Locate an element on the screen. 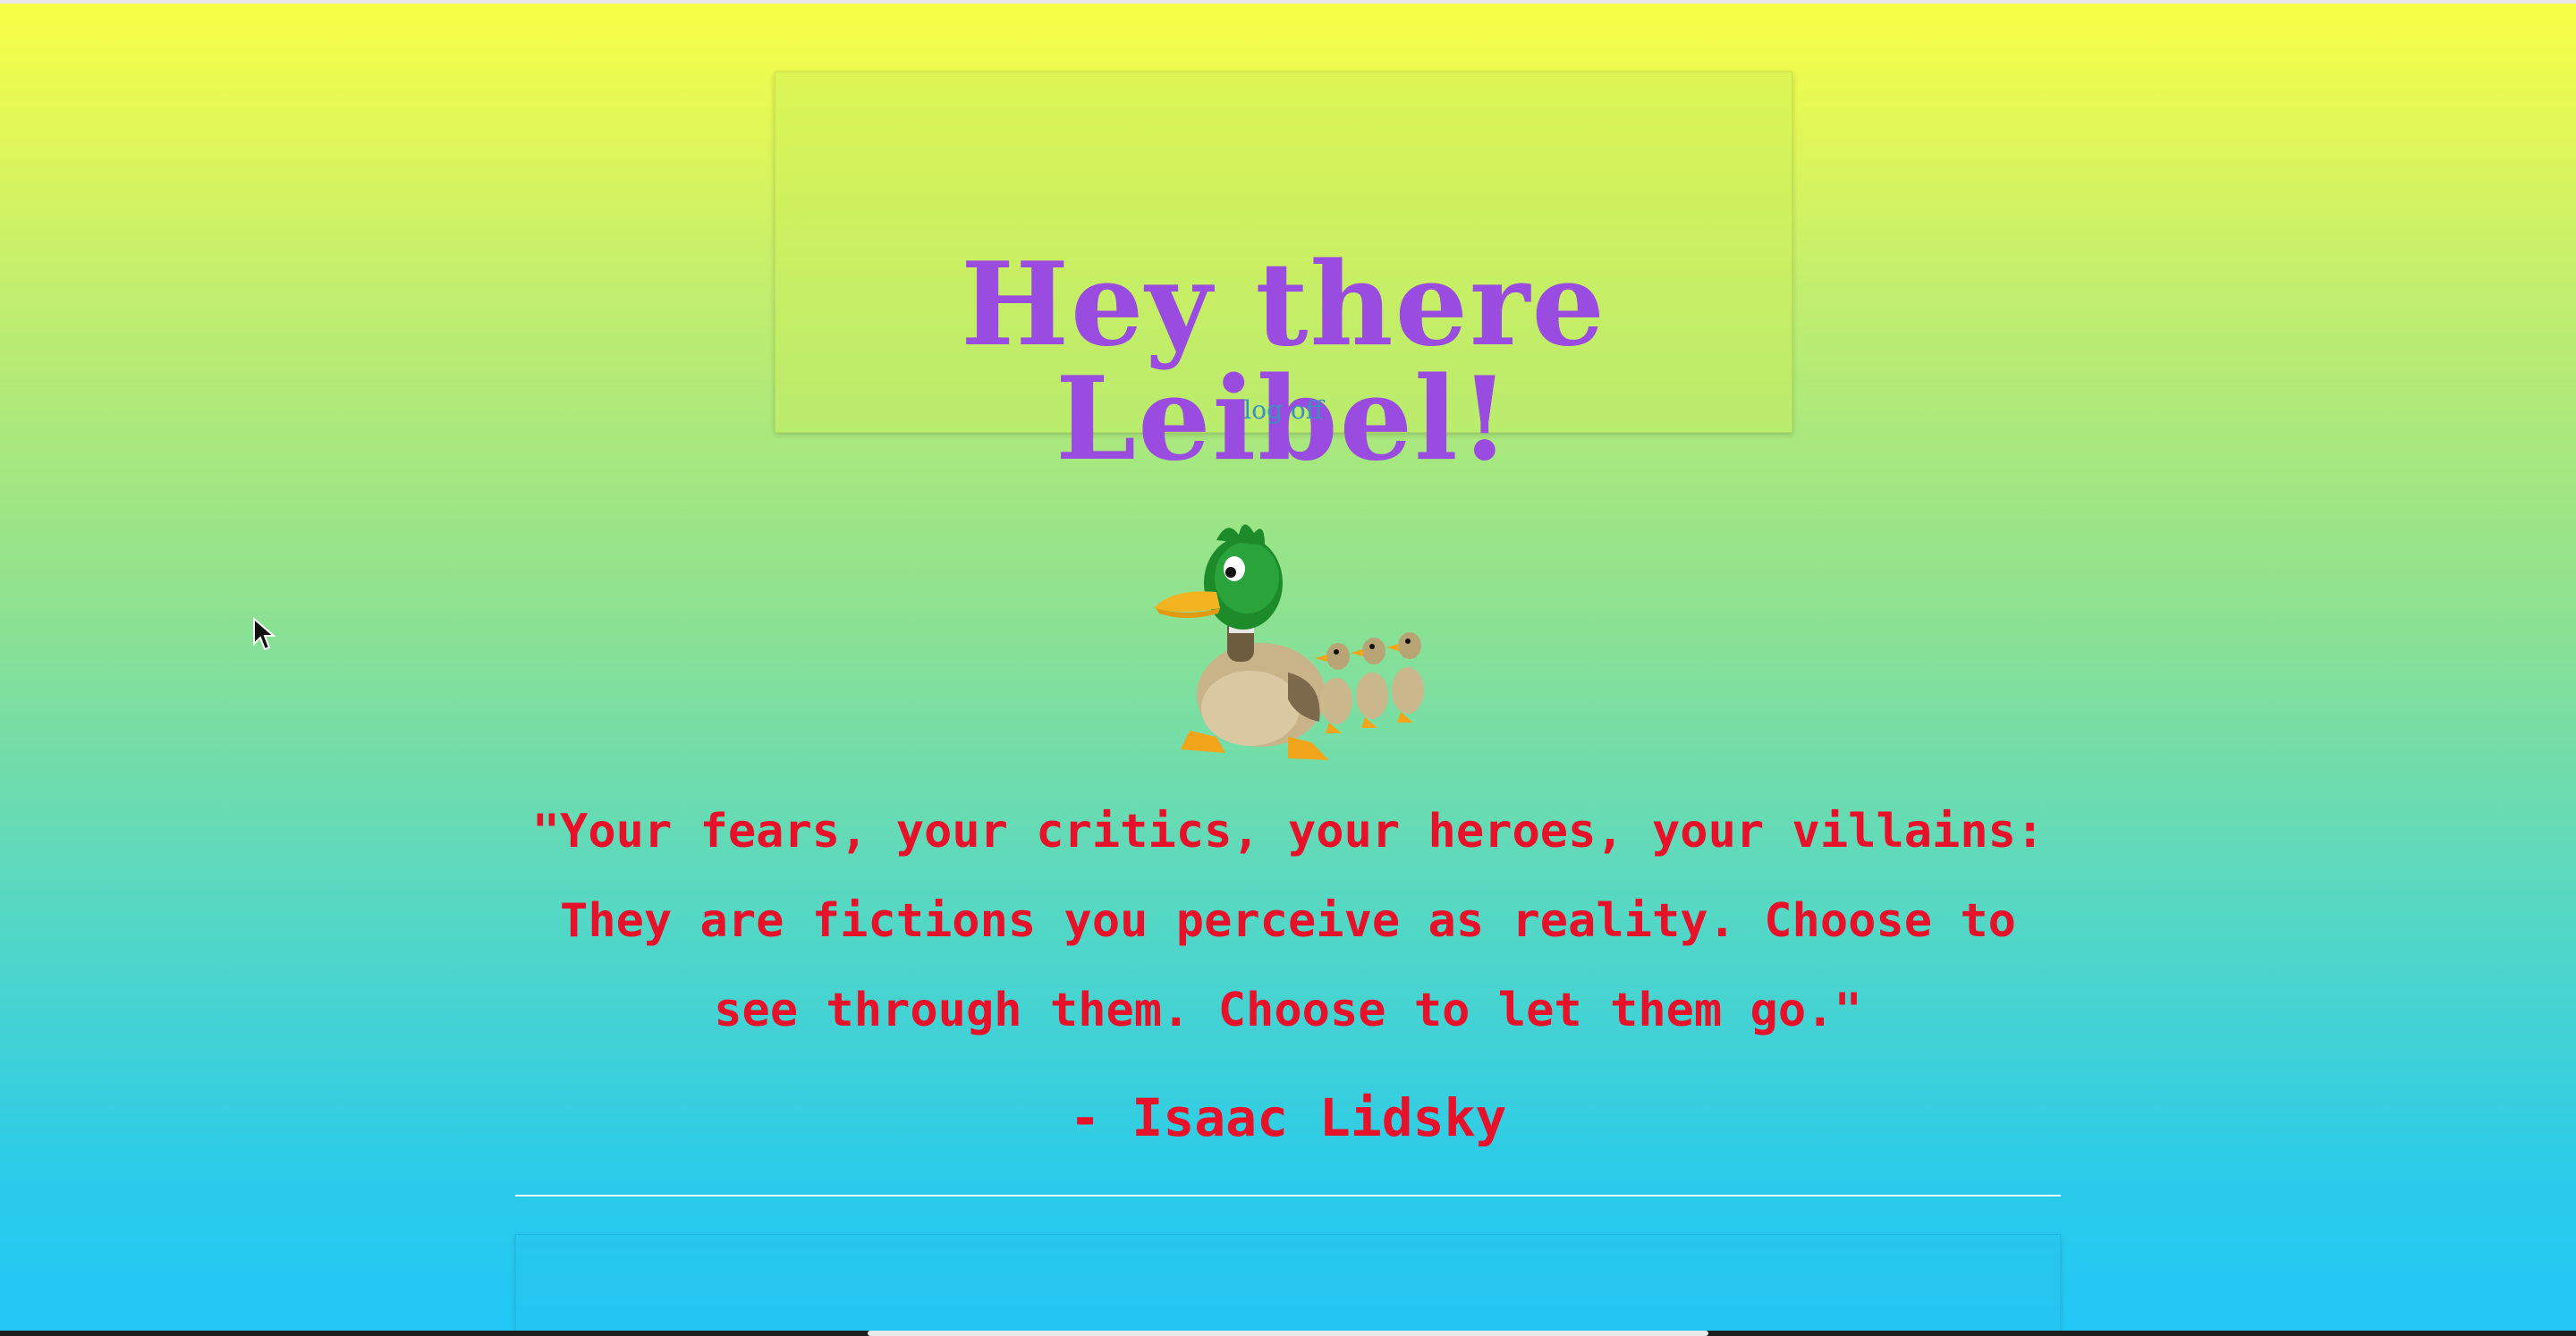 The image size is (2576, 1336). mouse-cursor-icon is located at coordinates (264, 634).